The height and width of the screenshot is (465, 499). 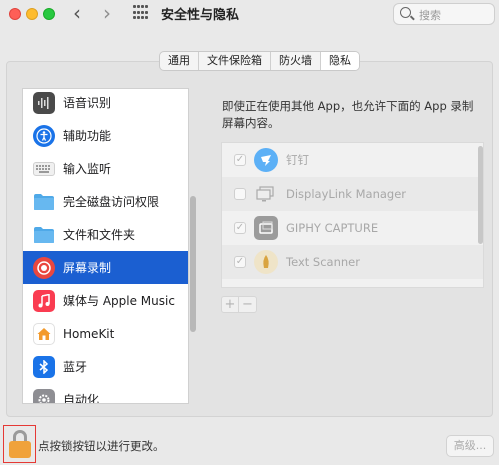 I want to click on sidebar-item-label: HomeKit, so click(x=89, y=333).